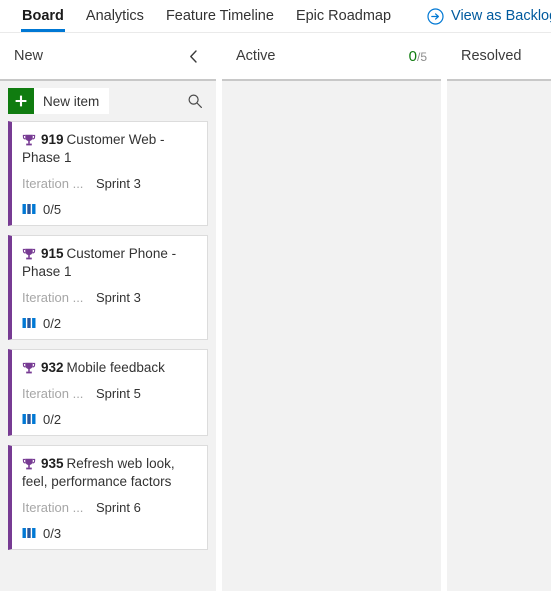 This screenshot has height=591, width=551. Describe the element at coordinates (412, 56) in the screenshot. I see `wip-current-count: 0` at that location.